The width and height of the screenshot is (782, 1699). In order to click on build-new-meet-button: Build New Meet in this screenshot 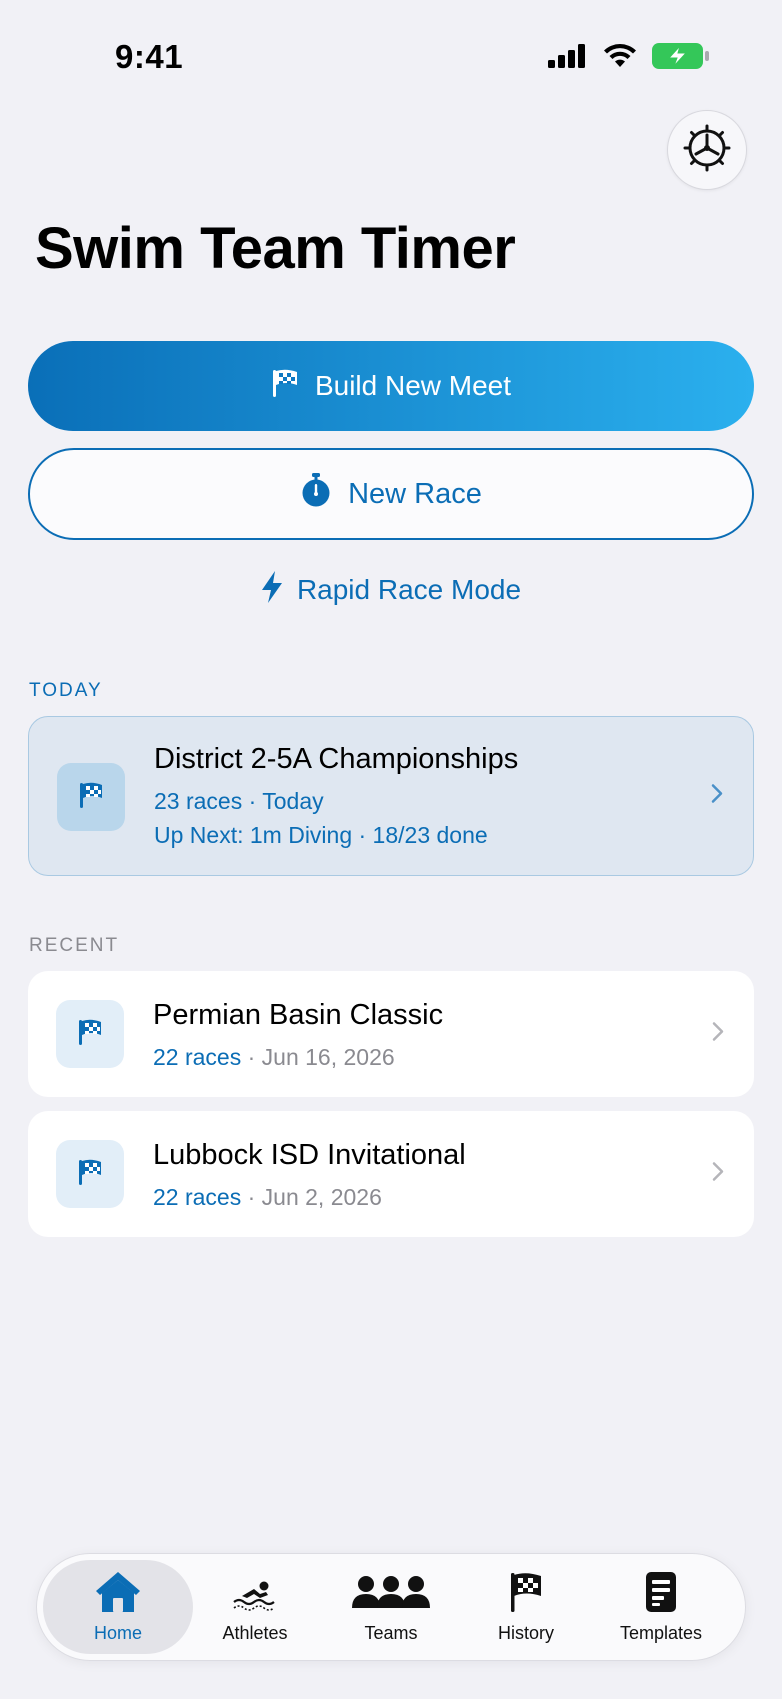, I will do `click(391, 386)`.